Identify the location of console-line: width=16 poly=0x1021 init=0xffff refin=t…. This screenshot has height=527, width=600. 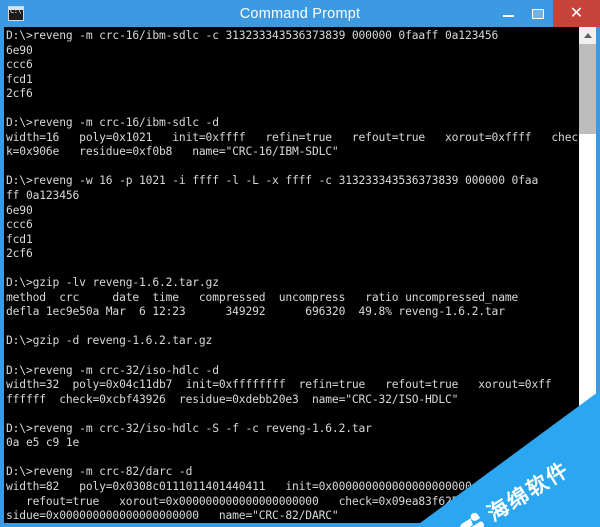
(292, 137).